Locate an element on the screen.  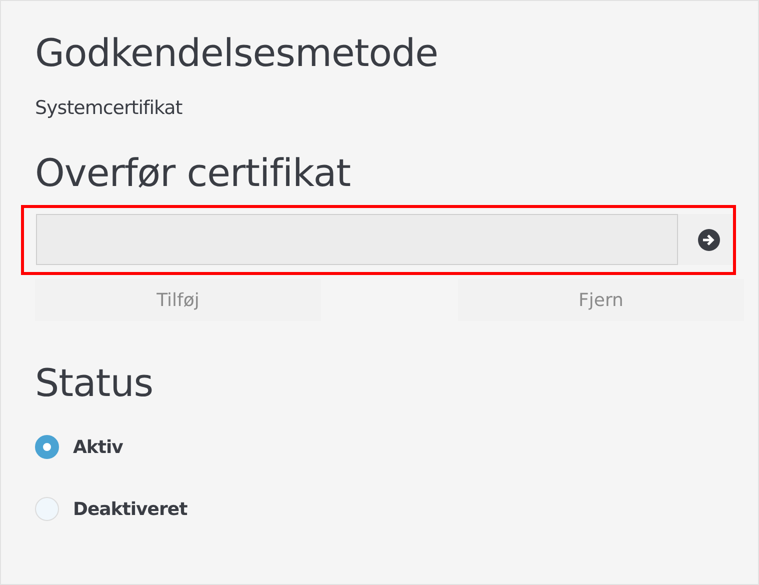
section-heading: Status is located at coordinates (94, 383).